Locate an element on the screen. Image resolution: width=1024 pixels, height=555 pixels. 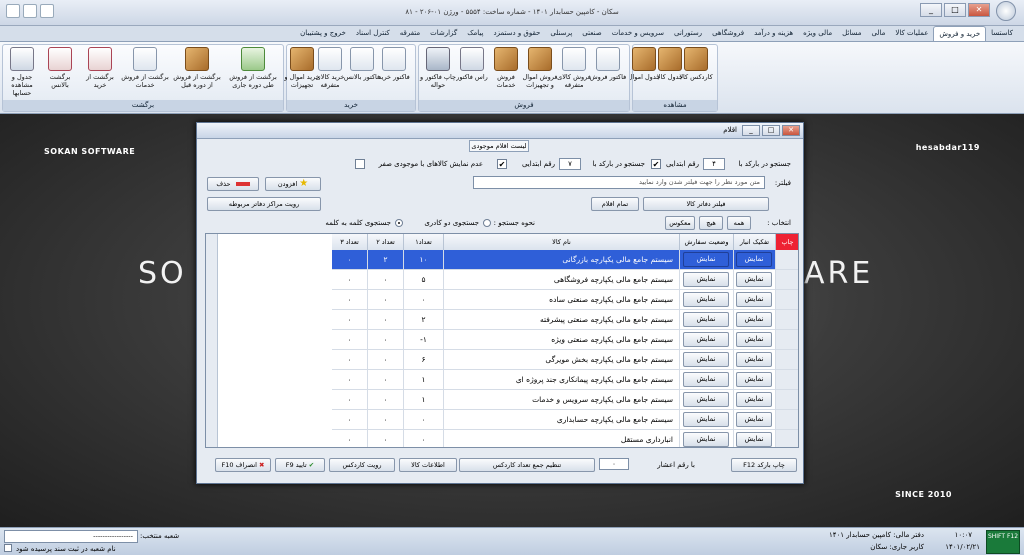
confirm-button: ✔ تایید F9 is located at coordinates (300, 465).